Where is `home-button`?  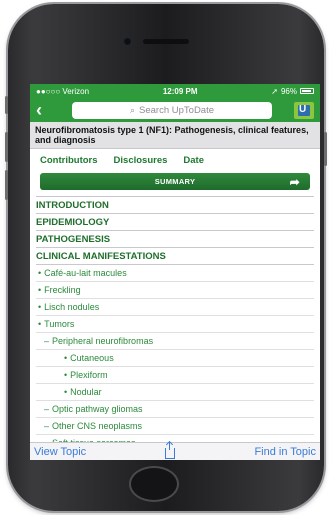 home-button is located at coordinates (154, 484).